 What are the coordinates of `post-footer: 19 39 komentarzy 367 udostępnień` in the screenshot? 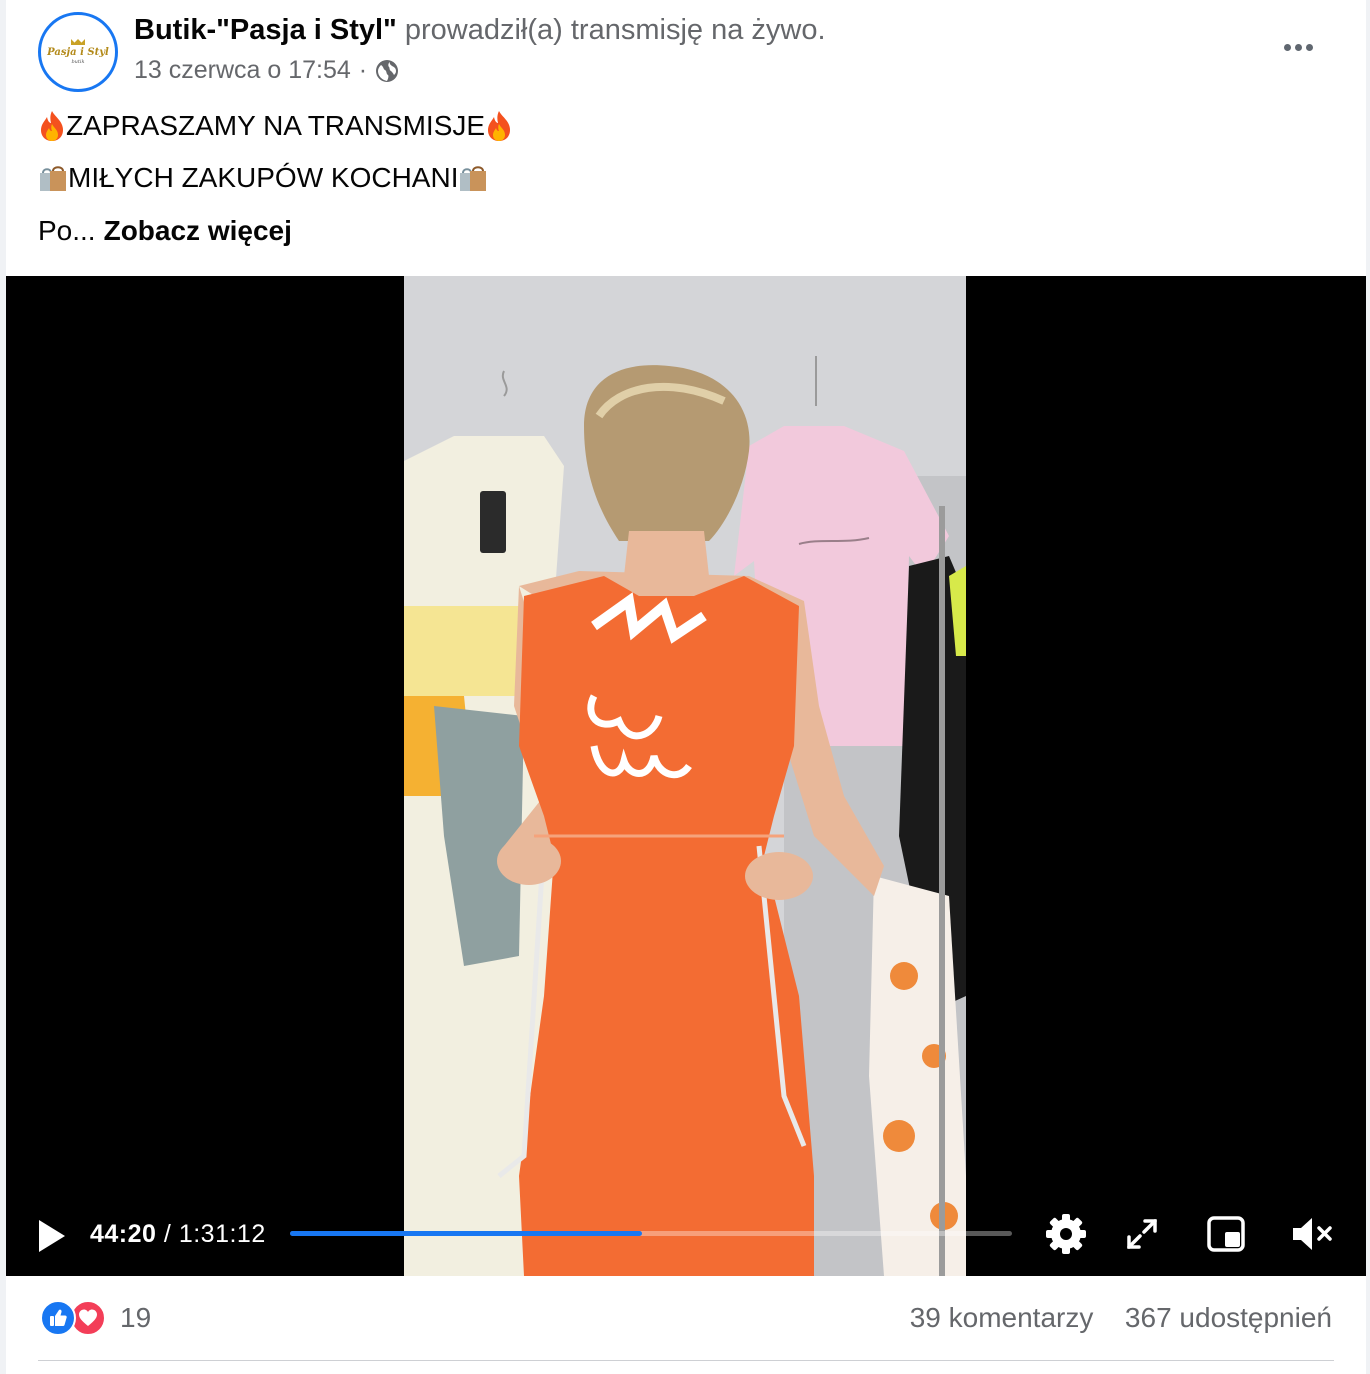 It's located at (686, 1325).